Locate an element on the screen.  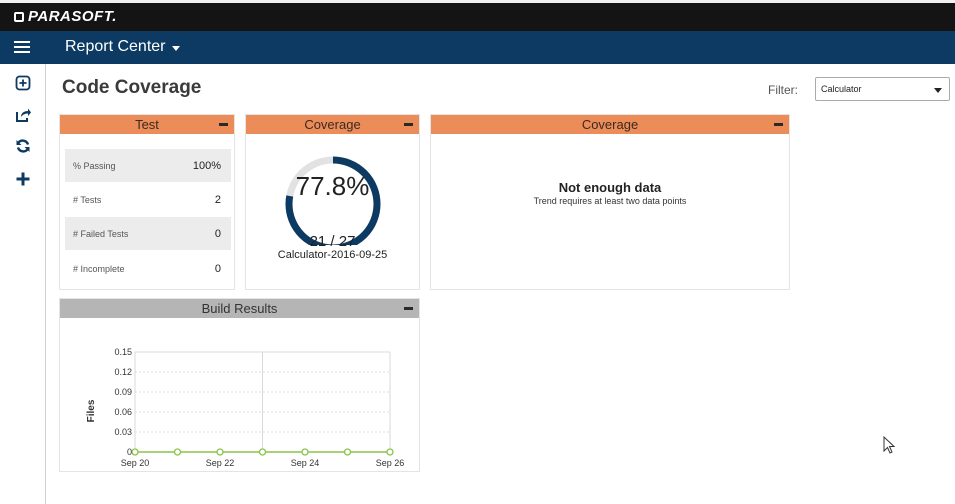
test-row-passing: % Passing 100% is located at coordinates (148, 165).